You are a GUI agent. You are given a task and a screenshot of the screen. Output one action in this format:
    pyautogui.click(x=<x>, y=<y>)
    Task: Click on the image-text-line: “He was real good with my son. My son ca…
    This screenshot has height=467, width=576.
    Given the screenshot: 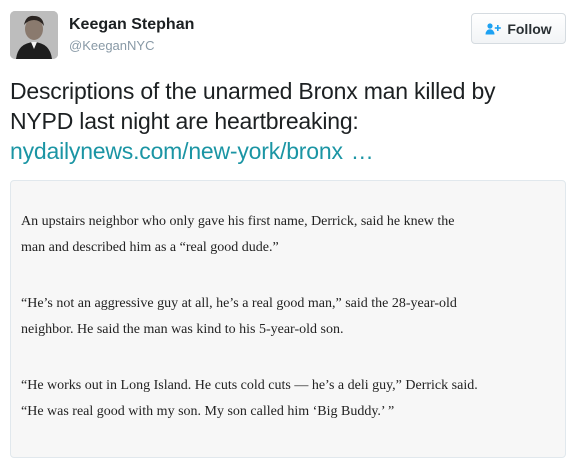 What is the action you would take?
    pyautogui.click(x=208, y=411)
    